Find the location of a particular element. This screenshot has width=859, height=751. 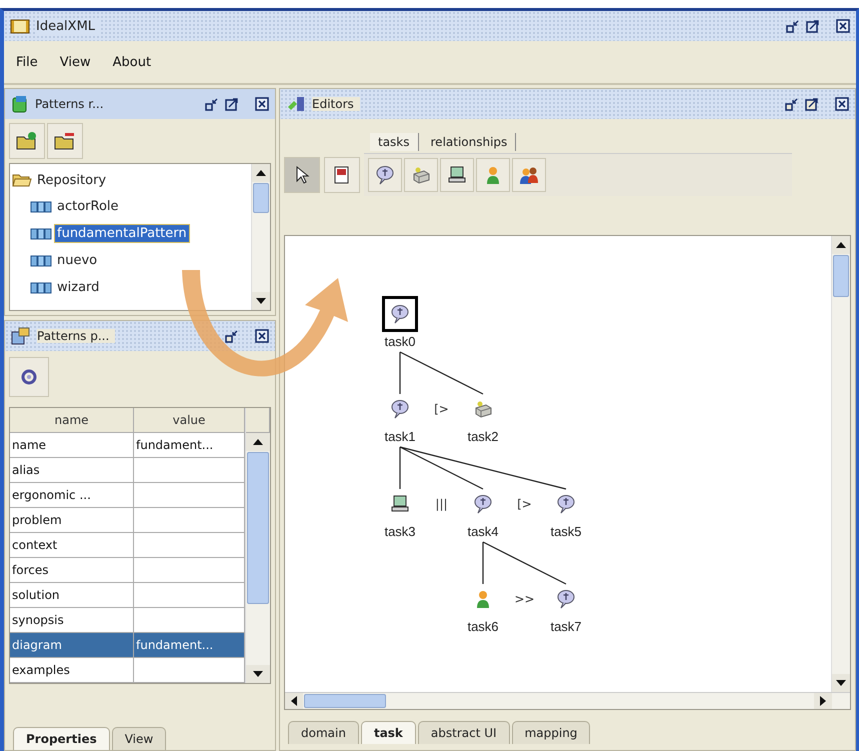

table-cell: forces is located at coordinates (72, 570).